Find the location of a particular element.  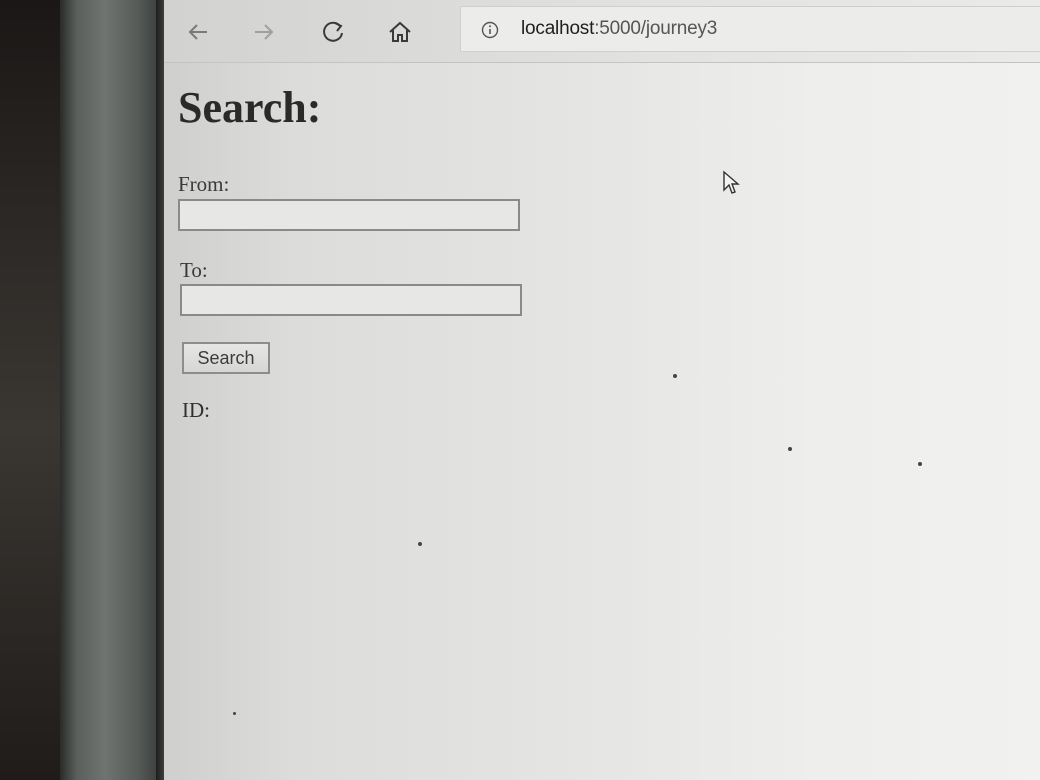

back-button is located at coordinates (198, 32).